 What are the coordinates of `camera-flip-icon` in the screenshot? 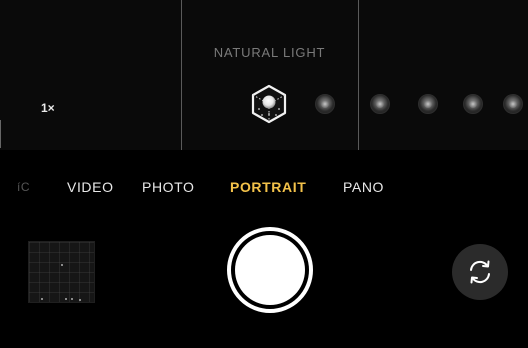 It's located at (480, 272).